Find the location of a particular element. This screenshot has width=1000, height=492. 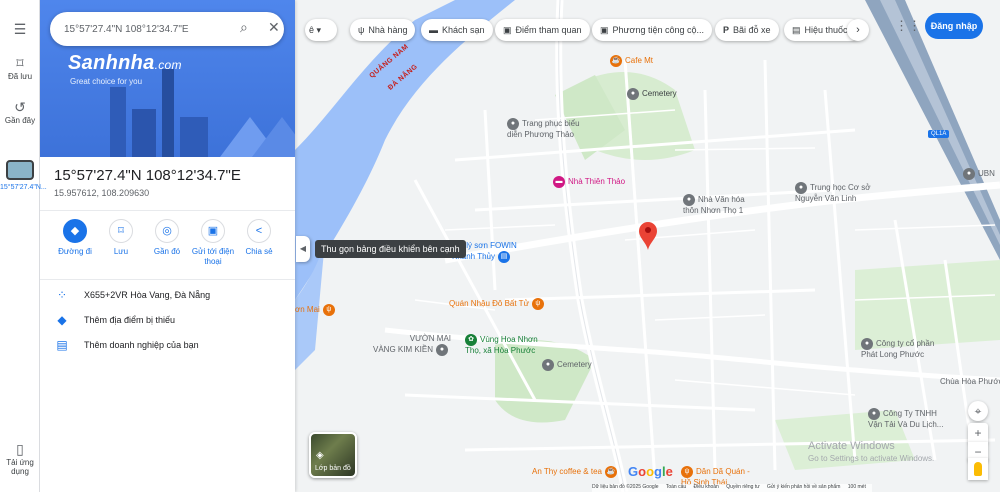

transit-icon: ▣ is located at coordinates (604, 30).